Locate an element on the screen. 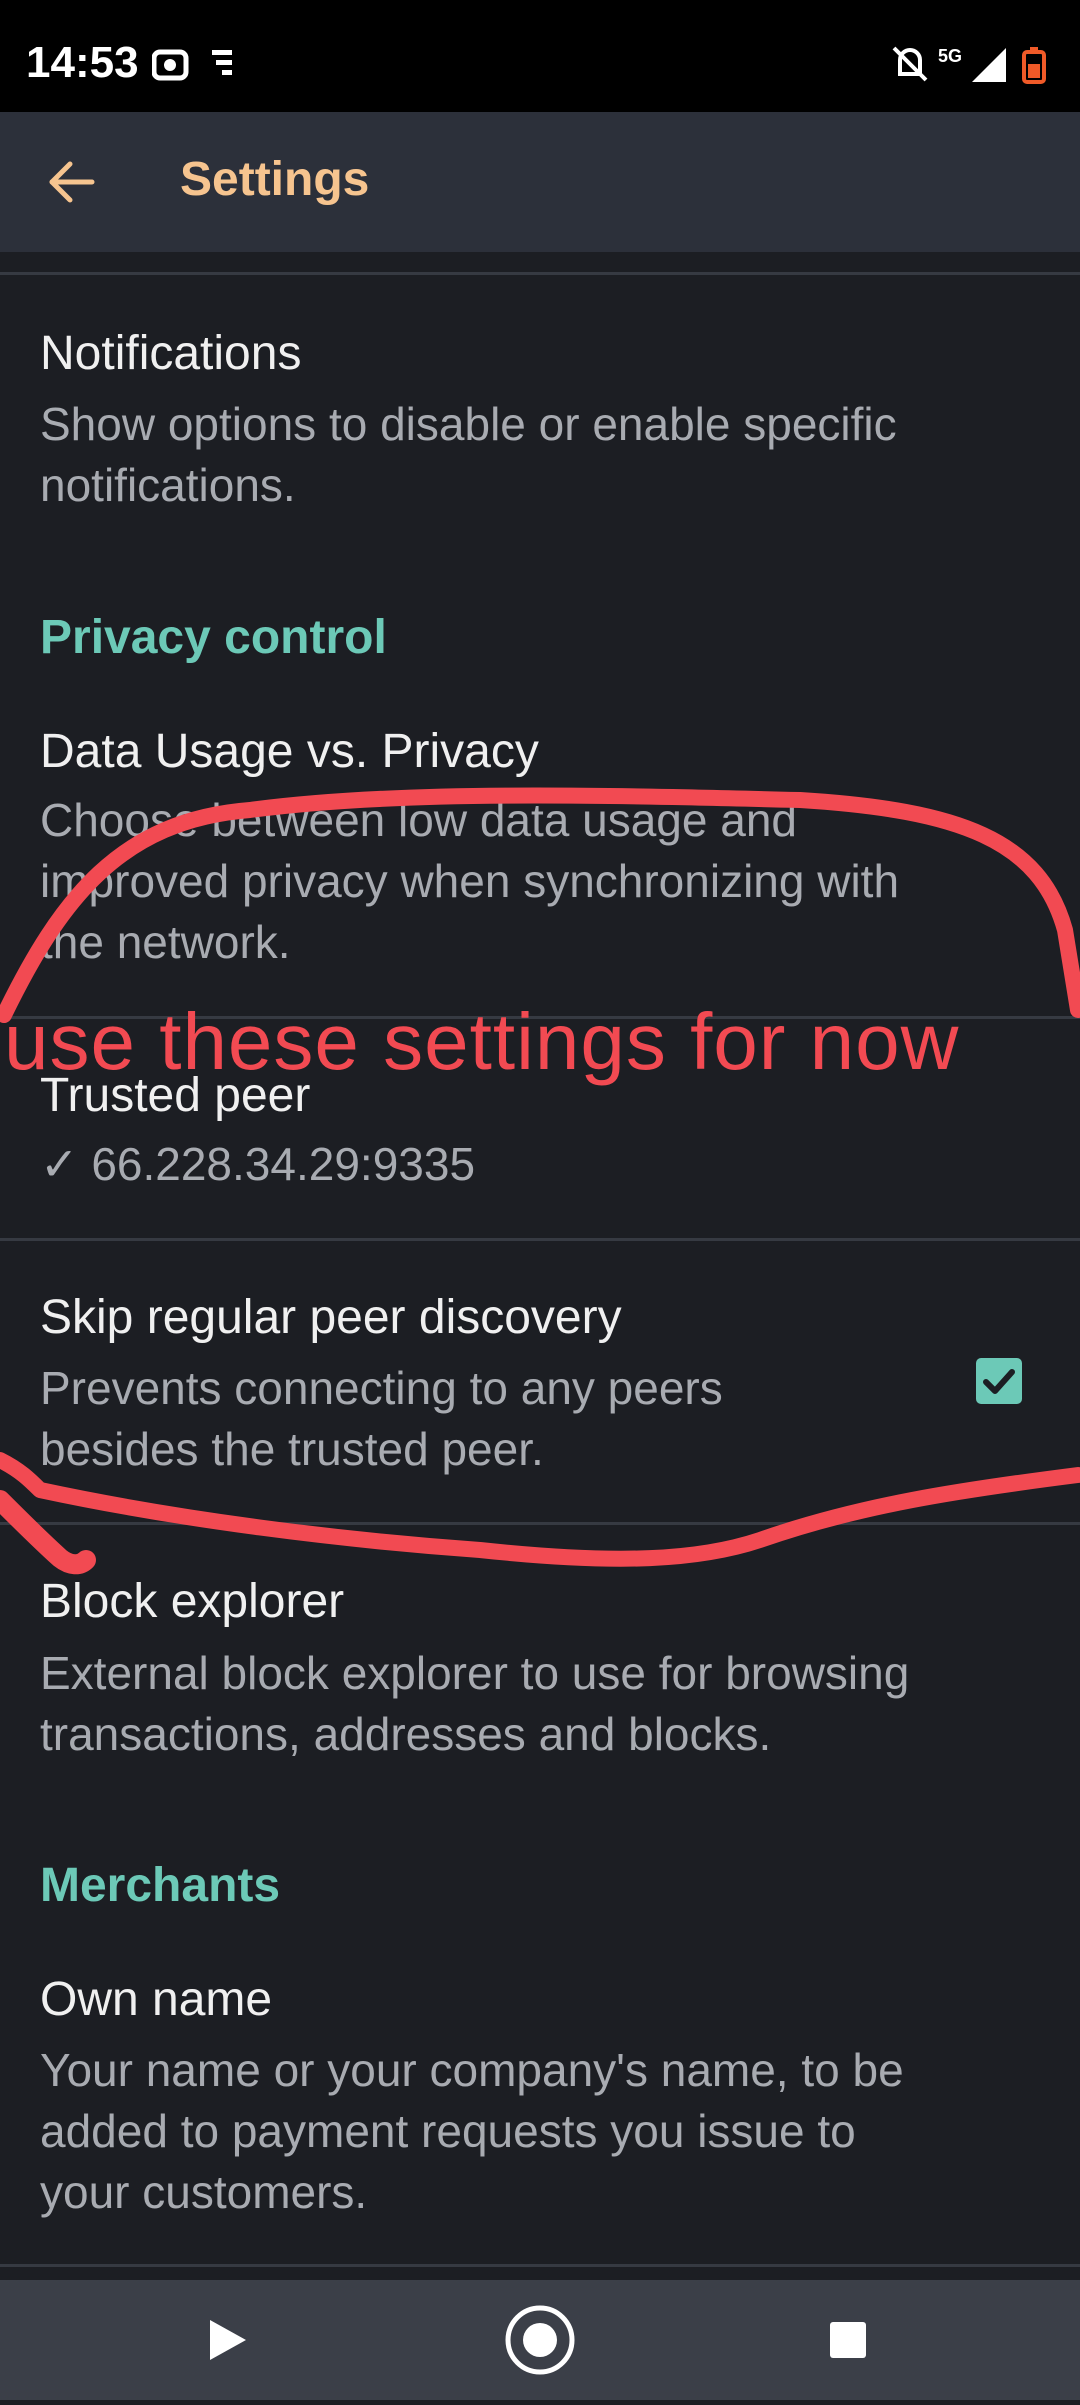 The width and height of the screenshot is (1080, 2405). setting-summary: improved privacy when synchronizing with is located at coordinates (470, 881).